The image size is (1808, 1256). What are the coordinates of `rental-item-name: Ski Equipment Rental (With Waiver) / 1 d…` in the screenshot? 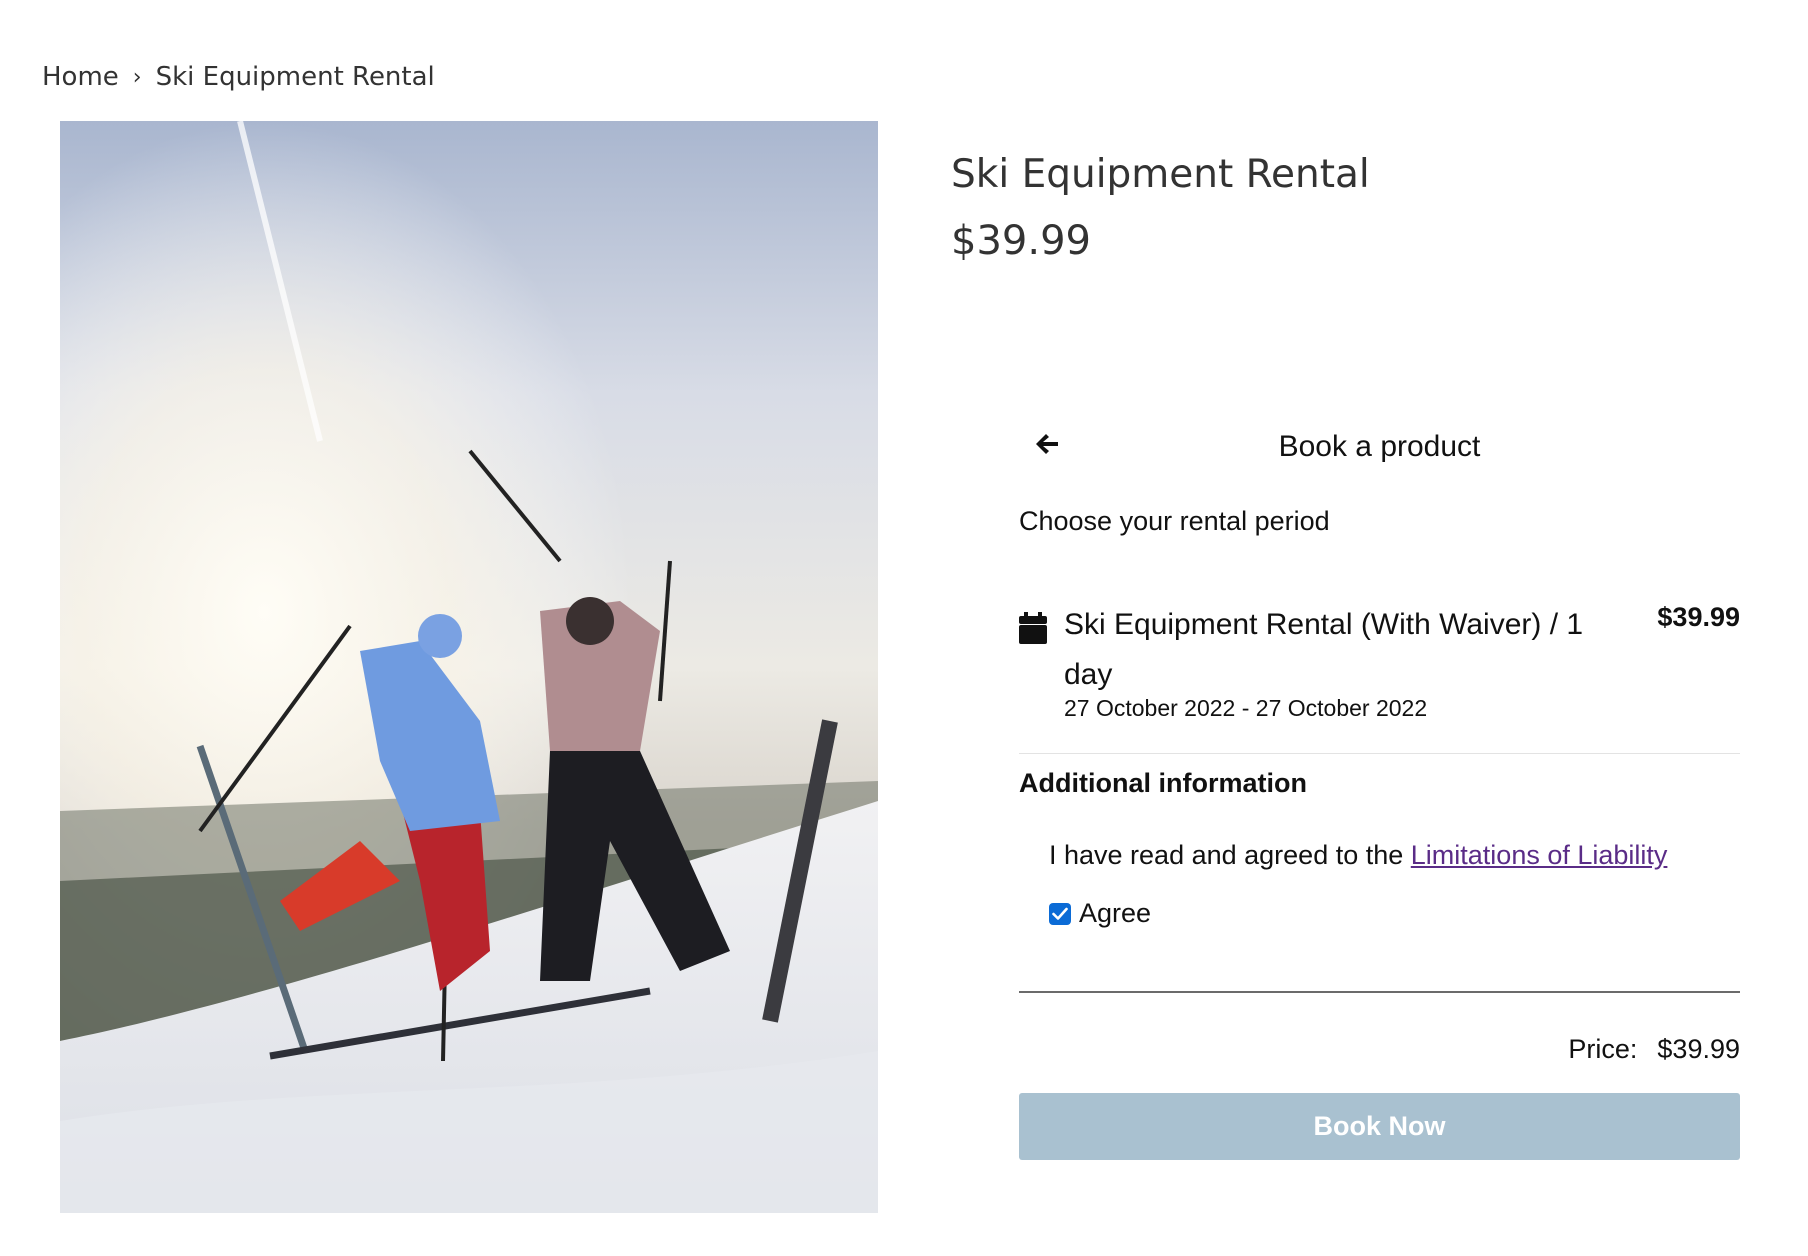 It's located at (1324, 649).